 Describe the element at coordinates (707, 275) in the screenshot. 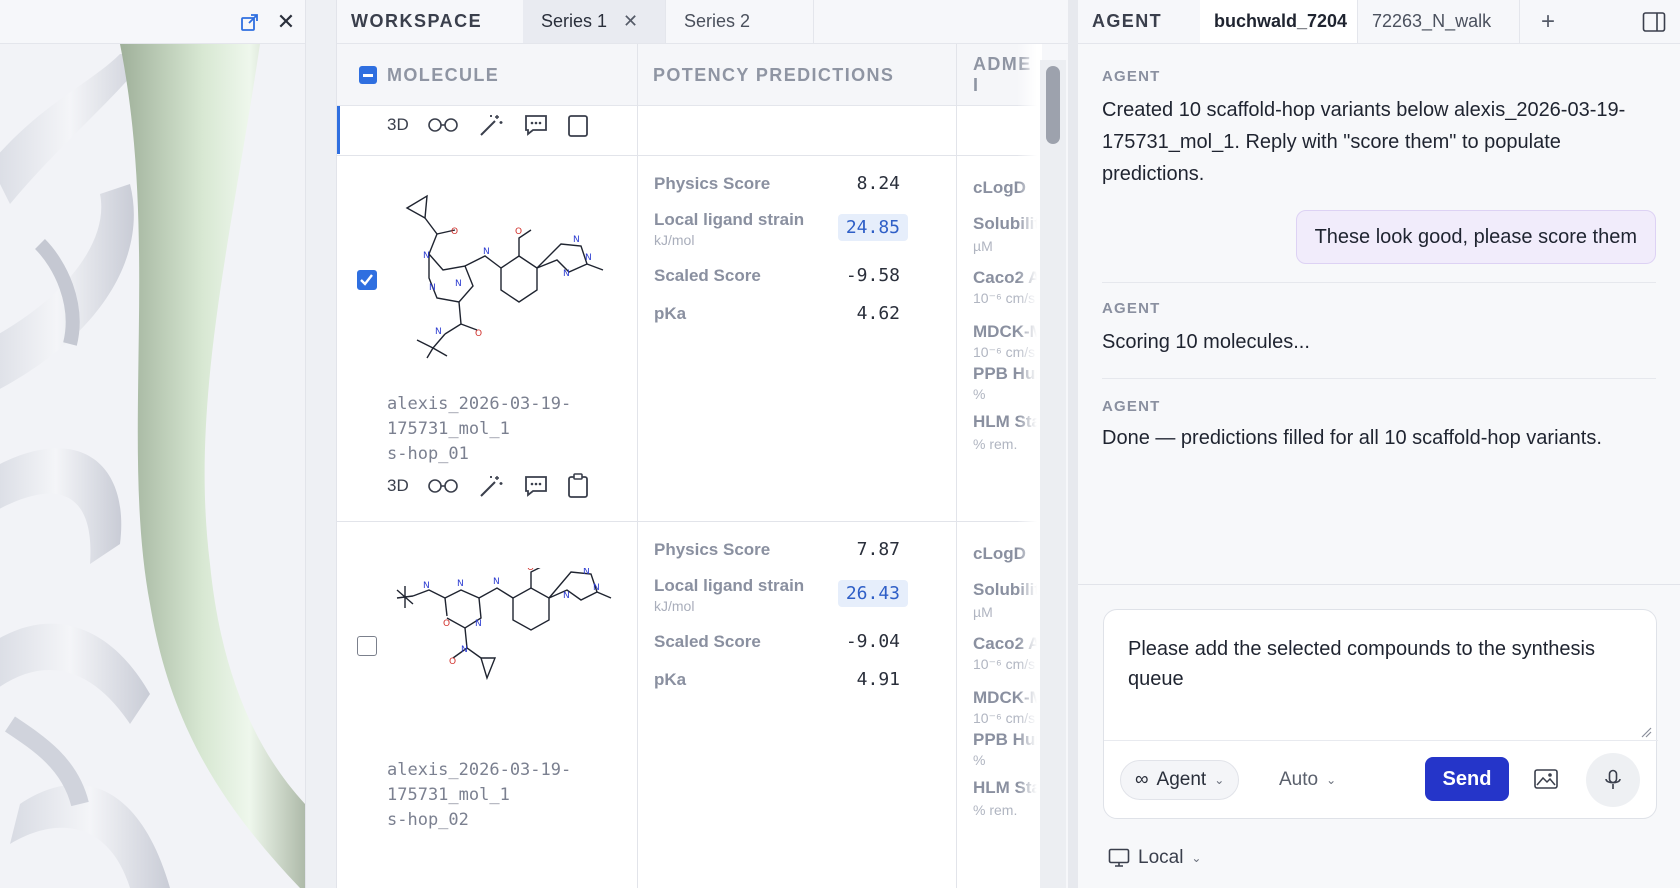

I see `scaled-score-label: Scaled Score` at that location.